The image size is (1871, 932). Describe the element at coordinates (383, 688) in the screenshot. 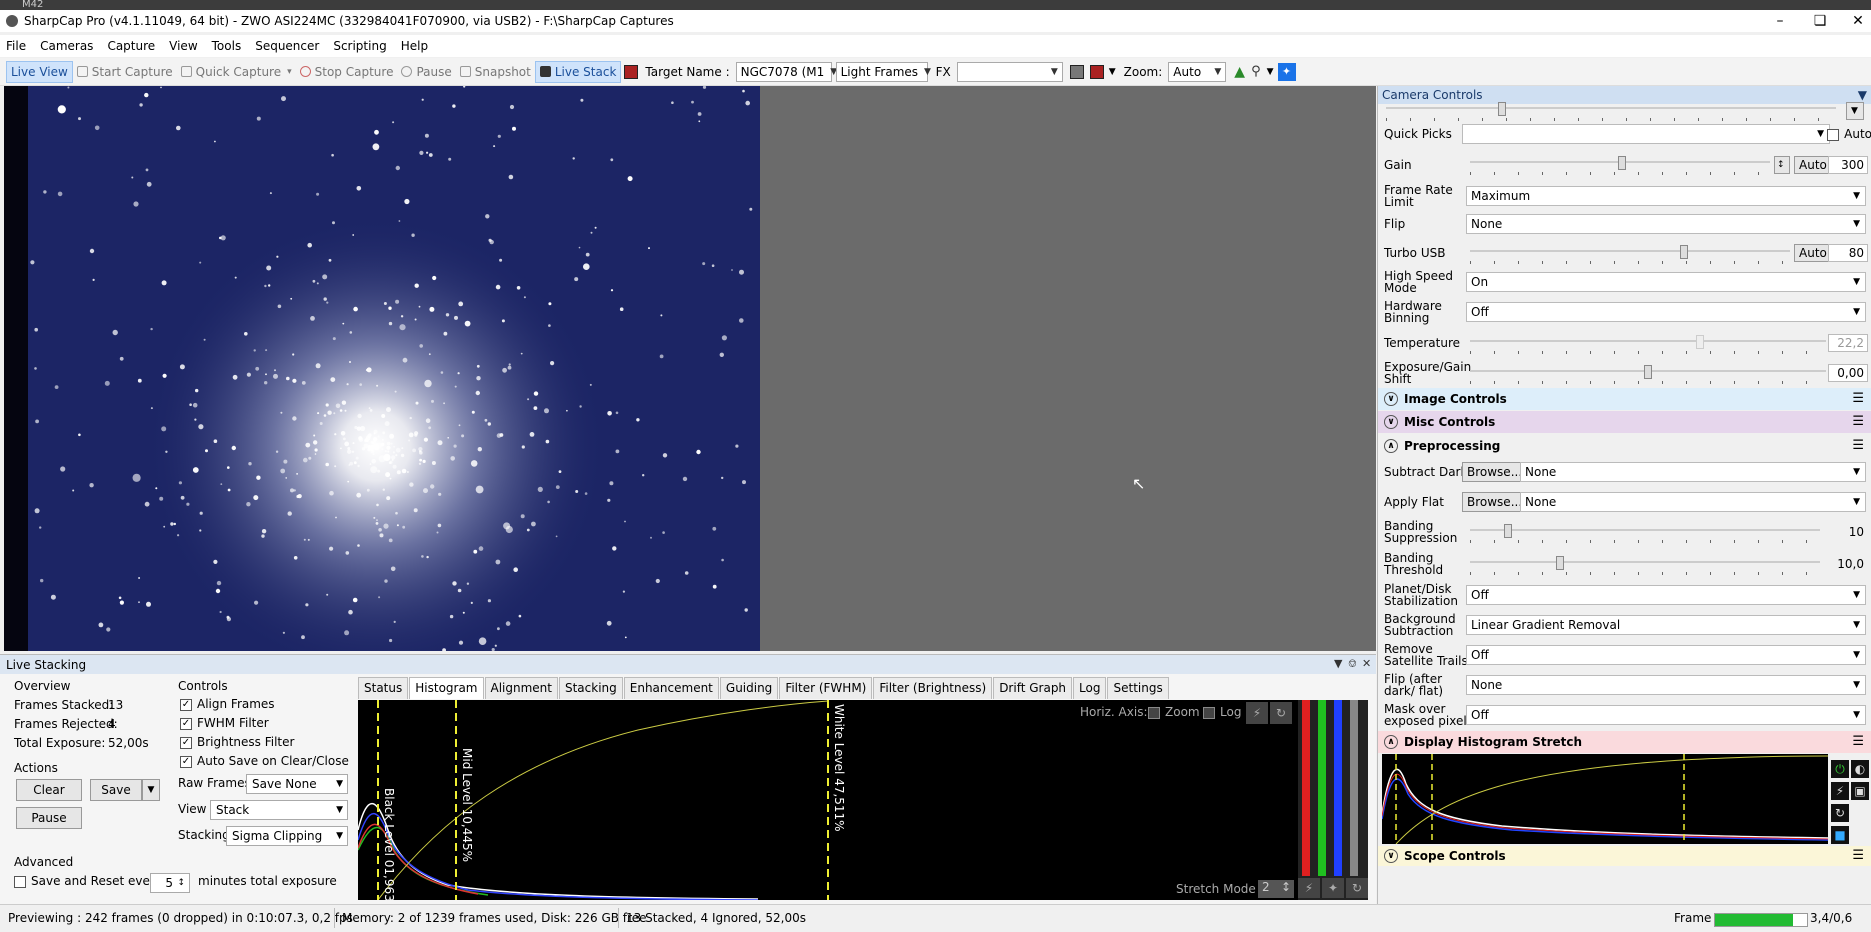

I see `tab-status: Status` at that location.